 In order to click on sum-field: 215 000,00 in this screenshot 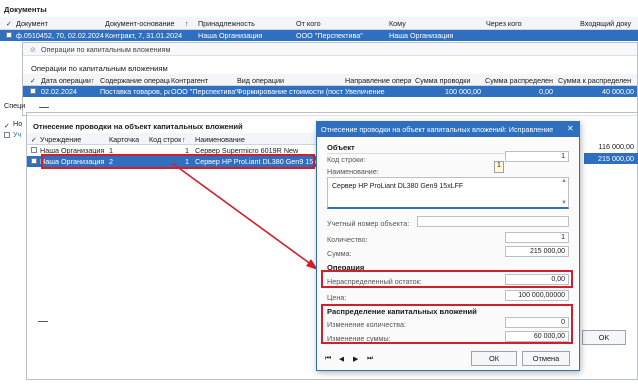, I will do `click(537, 251)`.